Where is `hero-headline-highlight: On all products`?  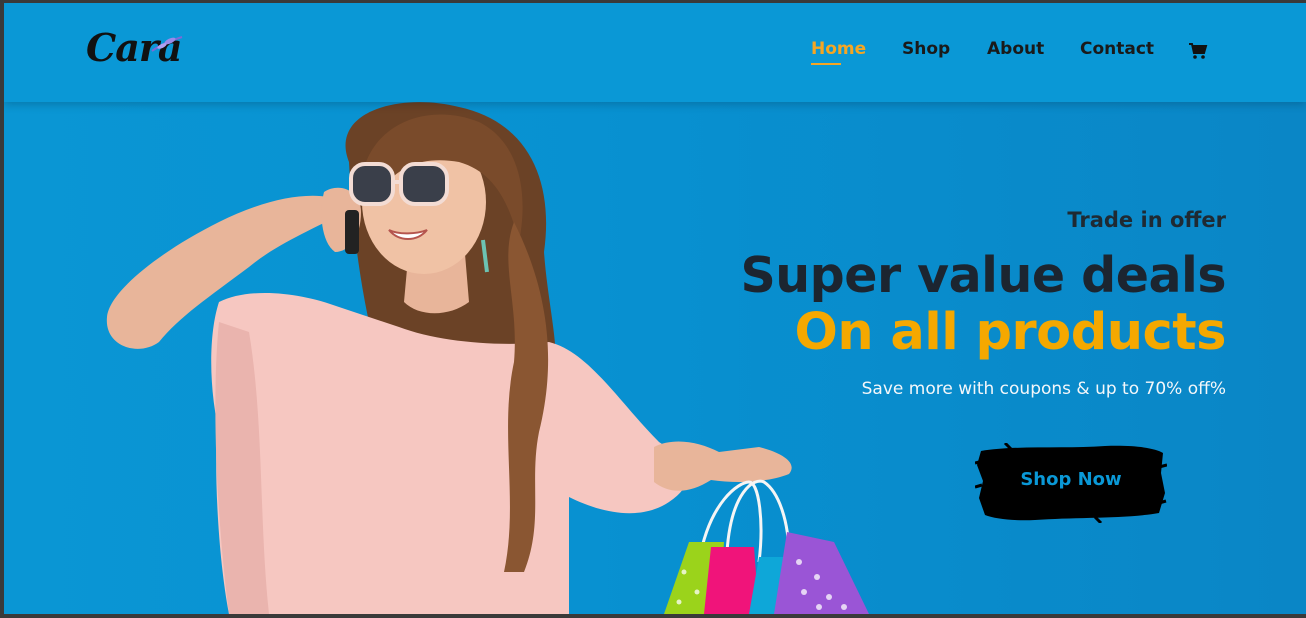
hero-headline-highlight: On all products is located at coordinates (1010, 332).